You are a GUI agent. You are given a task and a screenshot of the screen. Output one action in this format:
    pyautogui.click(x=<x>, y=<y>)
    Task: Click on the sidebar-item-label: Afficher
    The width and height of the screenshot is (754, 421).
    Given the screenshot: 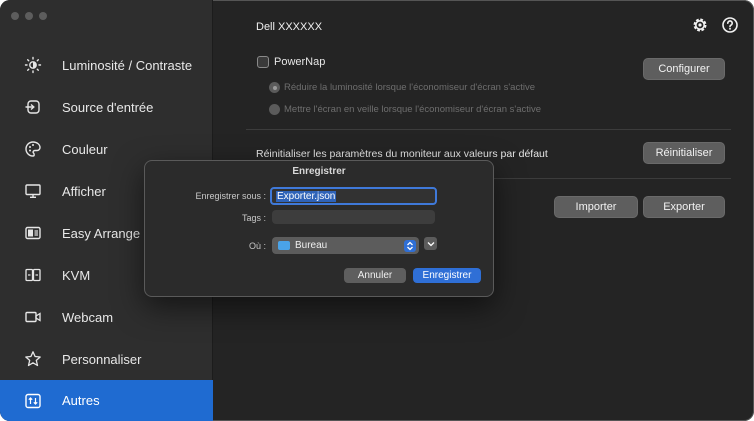 What is the action you would take?
    pyautogui.click(x=84, y=191)
    